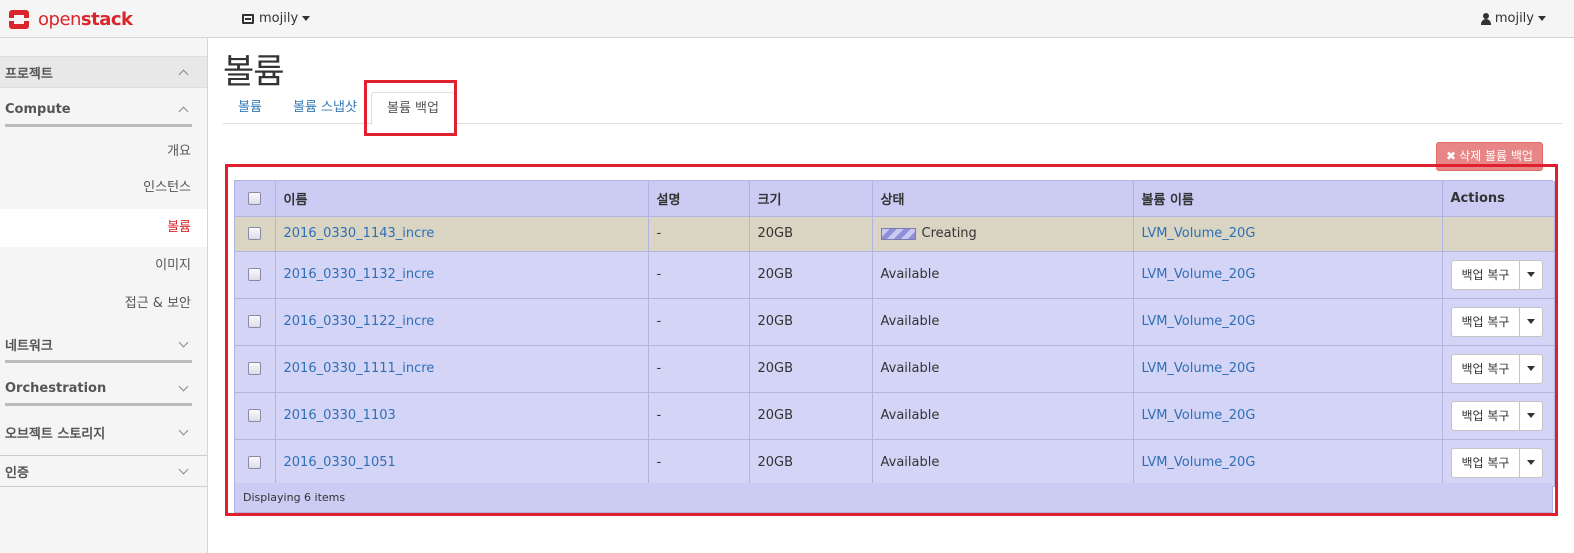 This screenshot has width=1574, height=553. Describe the element at coordinates (250, 108) in the screenshot. I see `tab-volumes: 볼륨` at that location.